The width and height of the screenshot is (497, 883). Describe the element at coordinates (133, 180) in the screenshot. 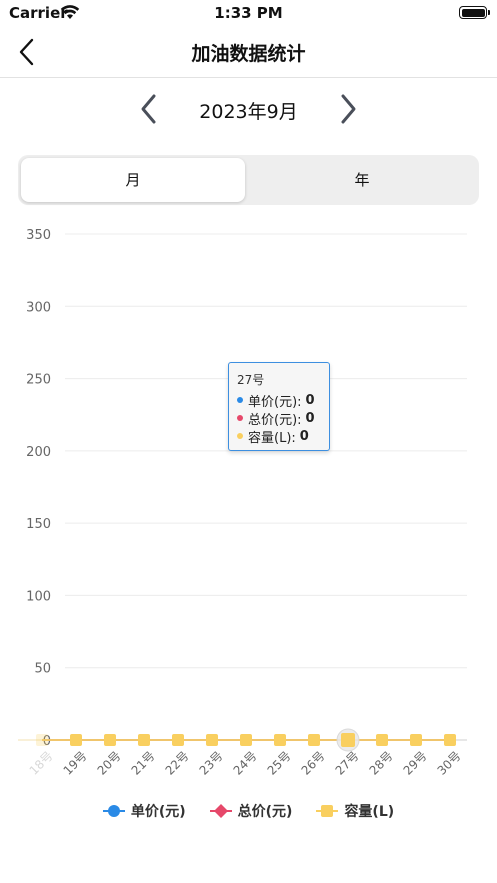

I see `segment-month-tab: 月` at that location.